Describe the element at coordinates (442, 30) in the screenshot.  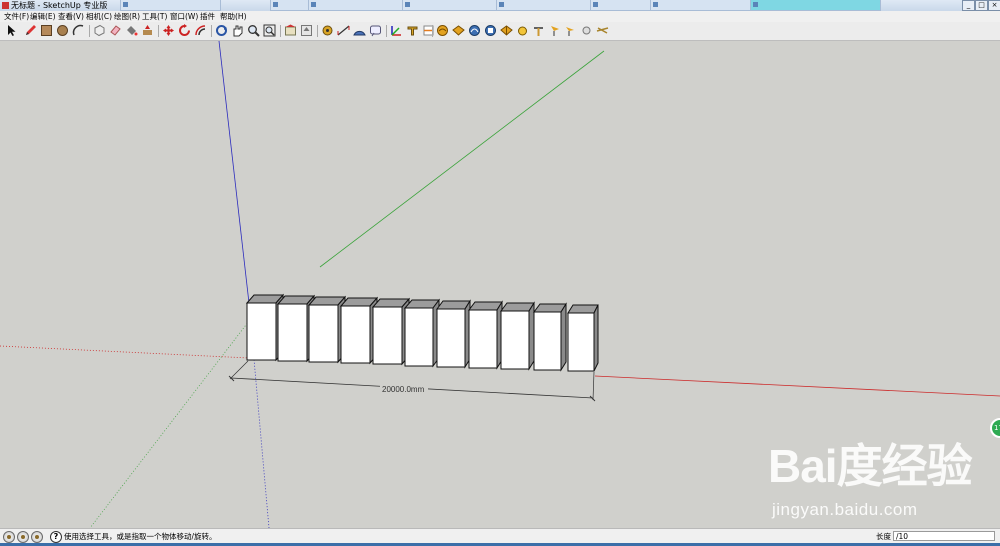
I see `sandbox-from-contours-tool-icon` at that location.